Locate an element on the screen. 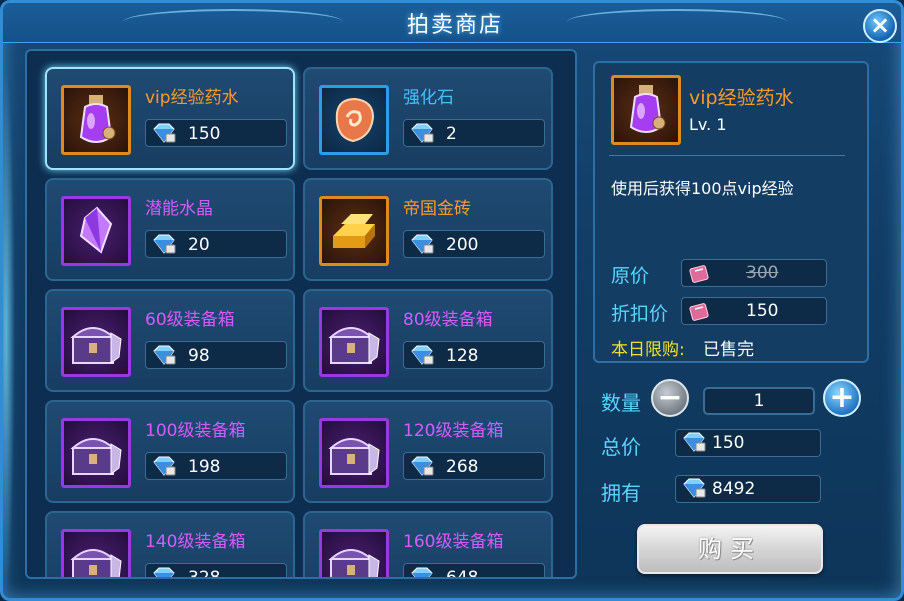 This screenshot has height=601, width=904. item-card-lv60-equipment-chest: 60级装备箱 98 is located at coordinates (170, 340).